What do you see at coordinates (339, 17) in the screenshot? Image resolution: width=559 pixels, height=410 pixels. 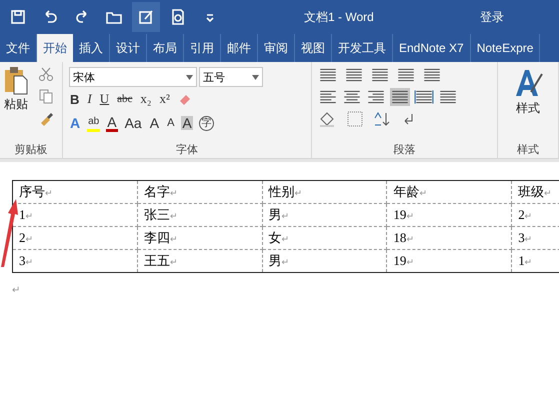 I see `window-title: 文档1 - Word` at bounding box center [339, 17].